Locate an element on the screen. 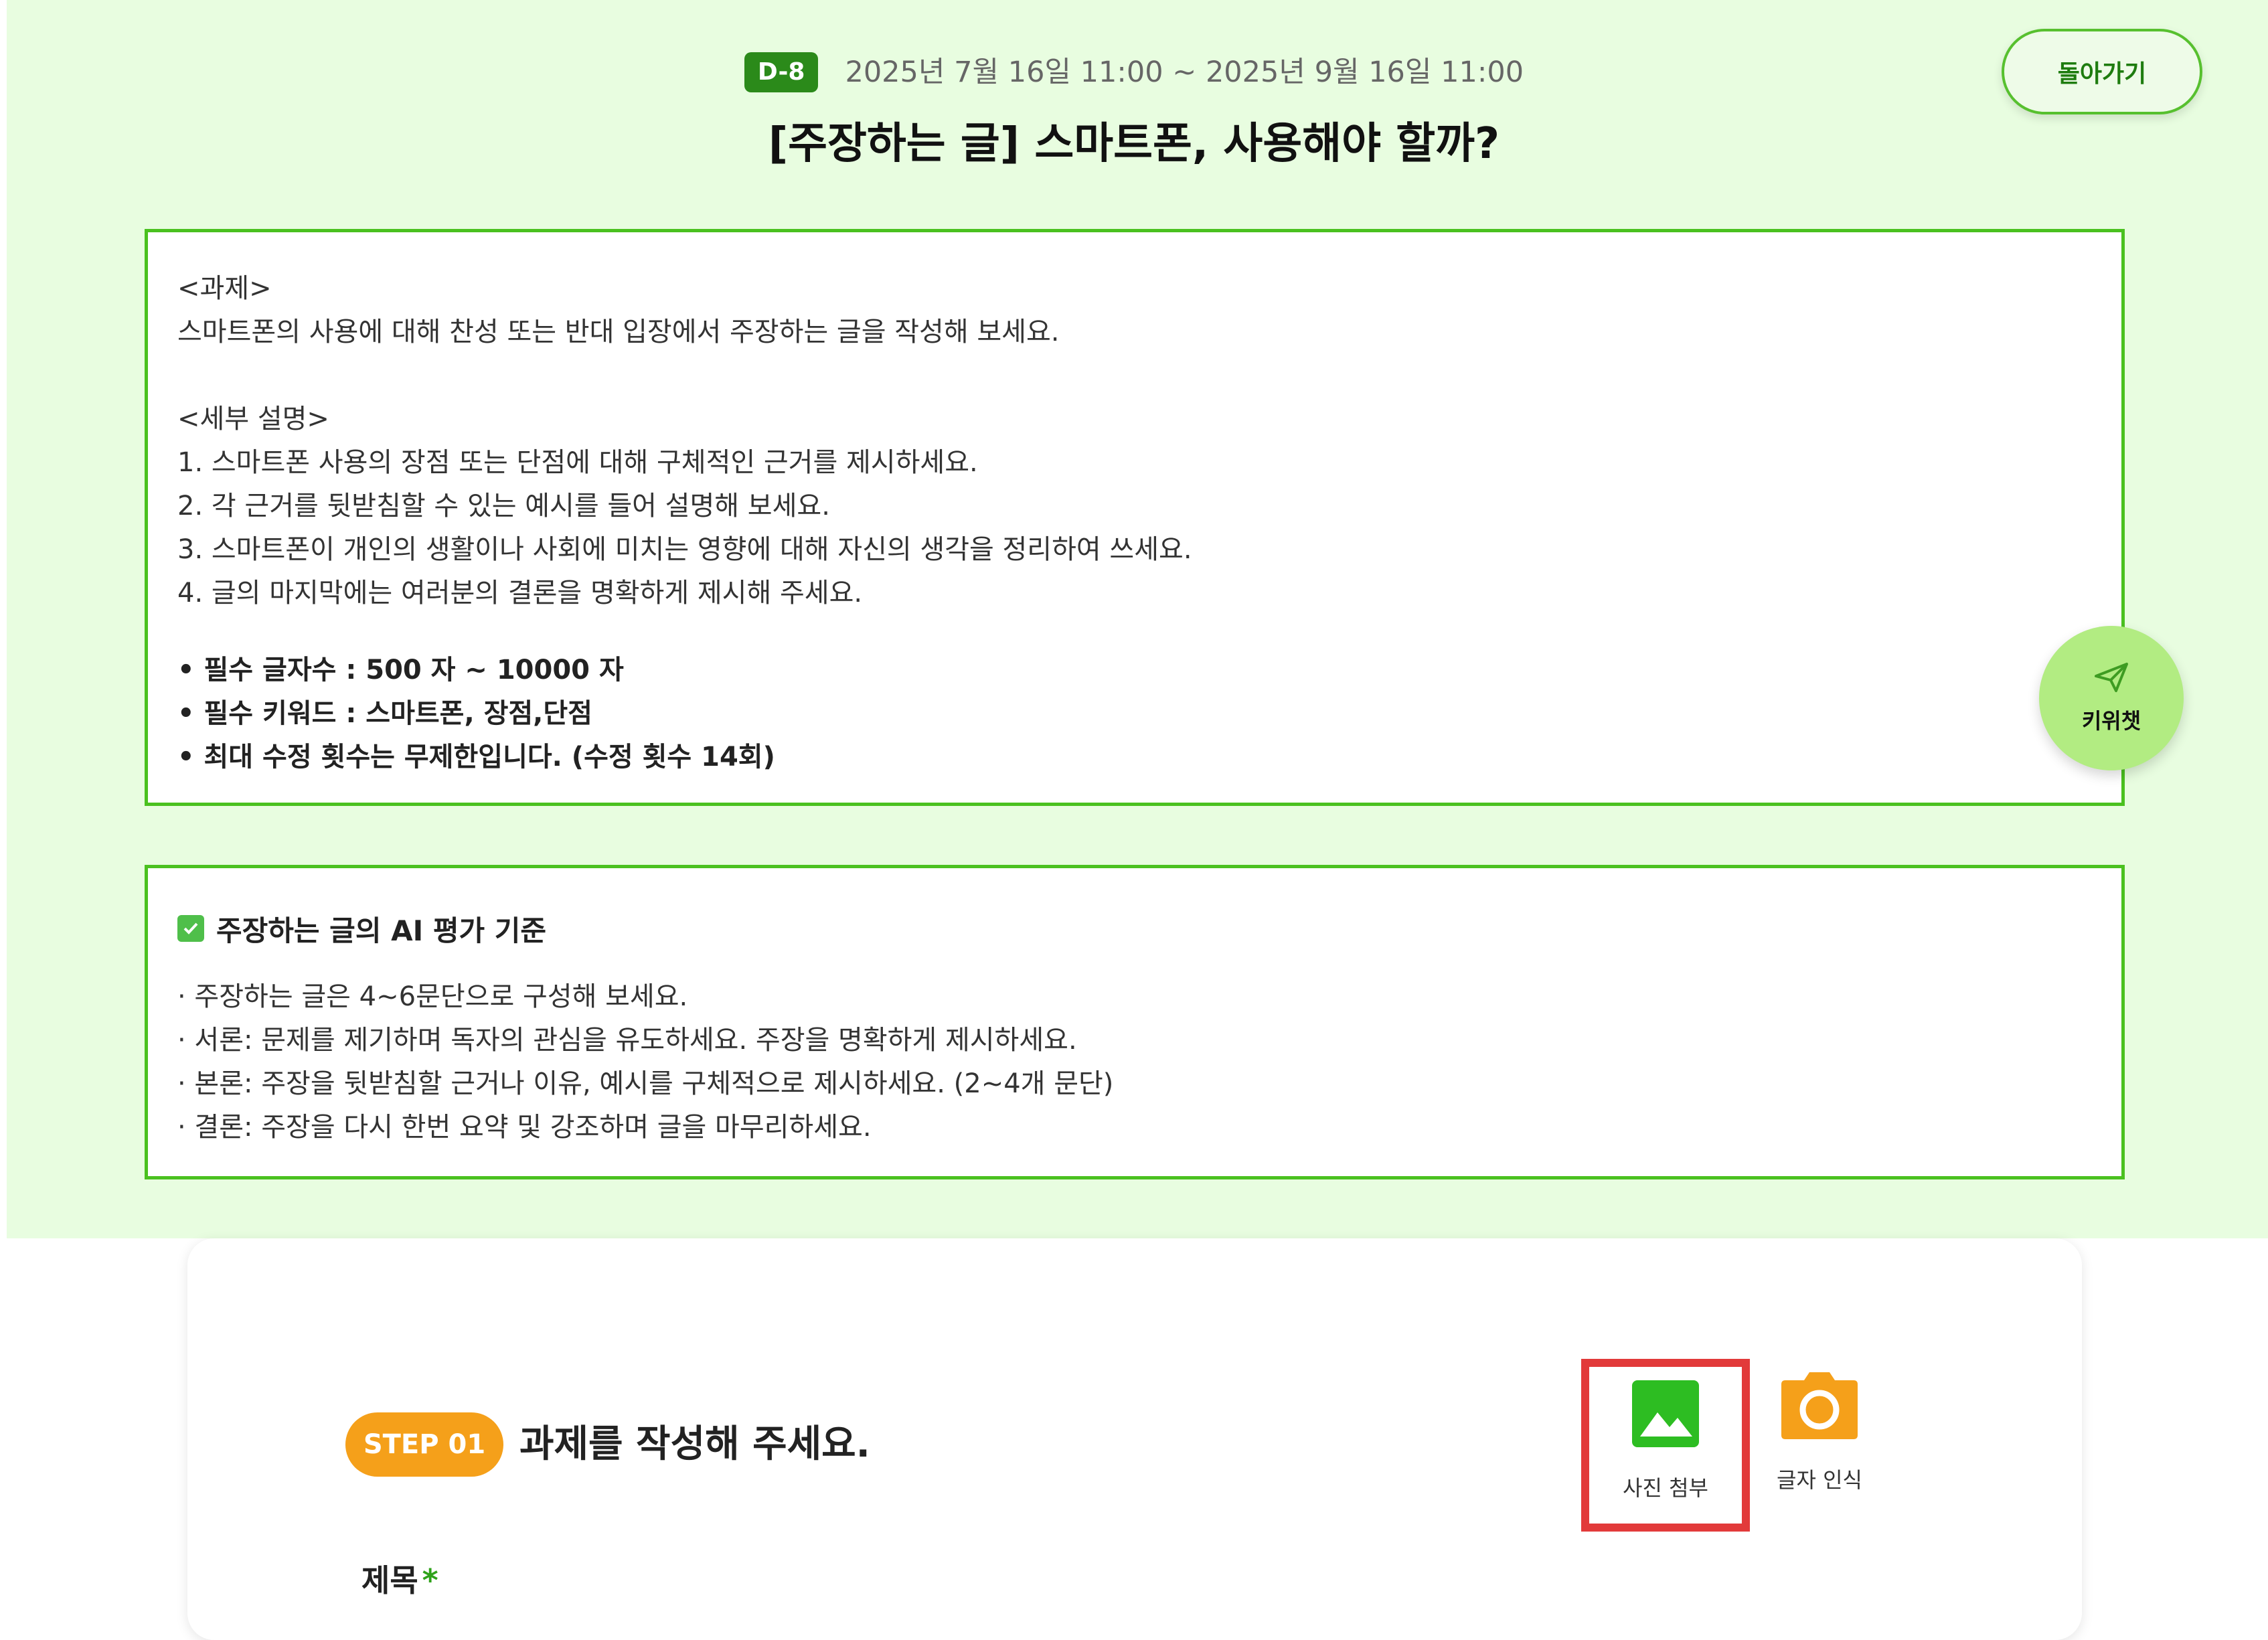 This screenshot has width=2268, height=1640. required-mark: * is located at coordinates (430, 1580).